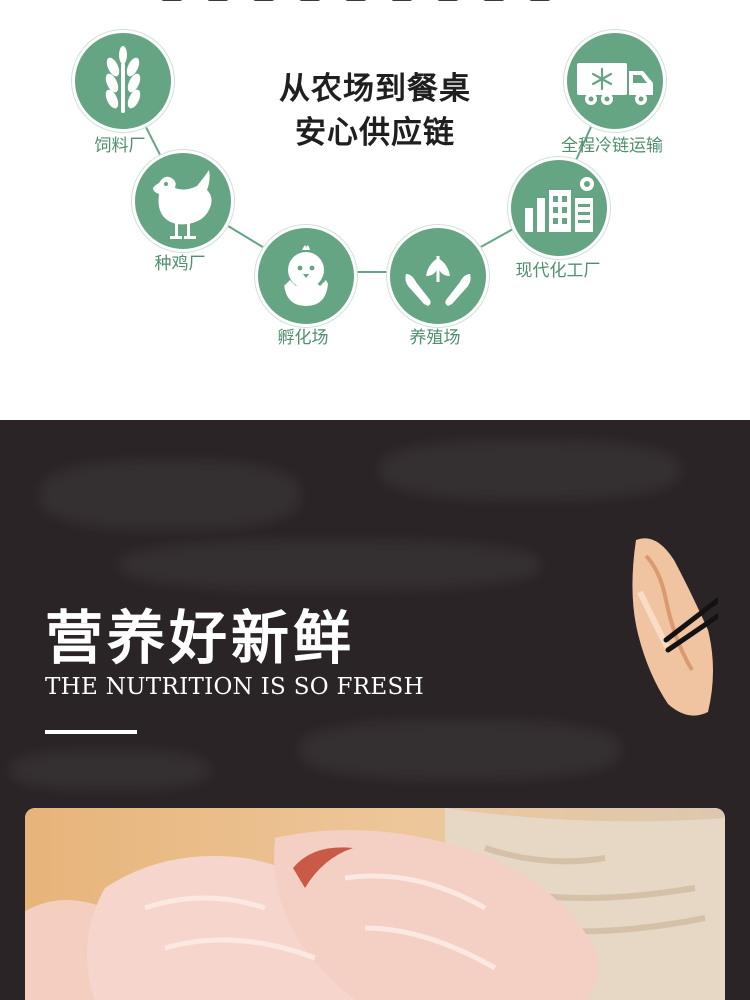 The image size is (750, 1000). Describe the element at coordinates (375, 111) in the screenshot. I see `supply-chain-headline: 从农场到餐桌 安心供应链` at that location.